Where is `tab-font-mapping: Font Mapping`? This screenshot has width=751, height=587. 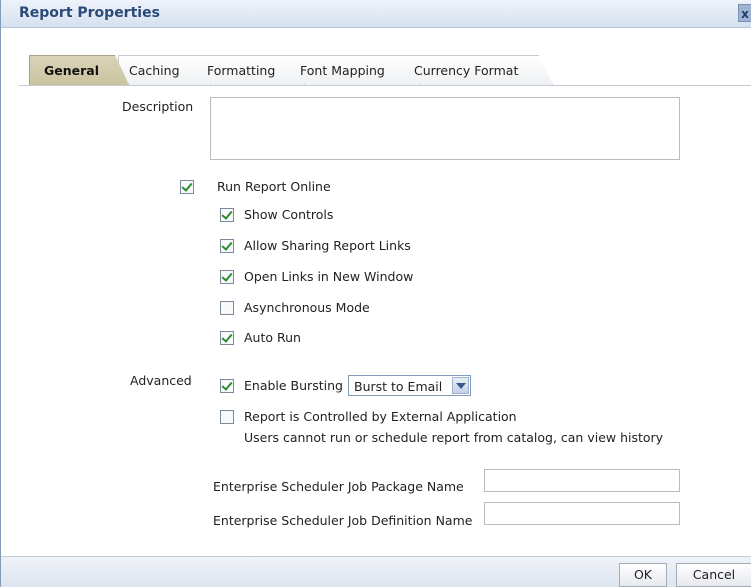
tab-font-mapping: Font Mapping is located at coordinates (354, 70).